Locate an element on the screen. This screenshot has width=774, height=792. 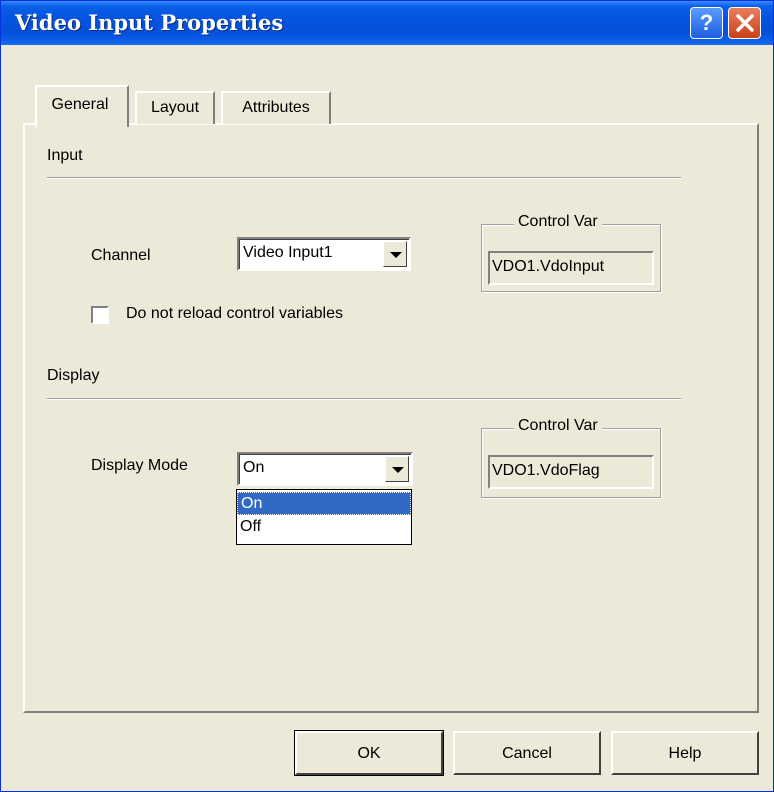
tab-attributes: Attributes is located at coordinates (276, 107).